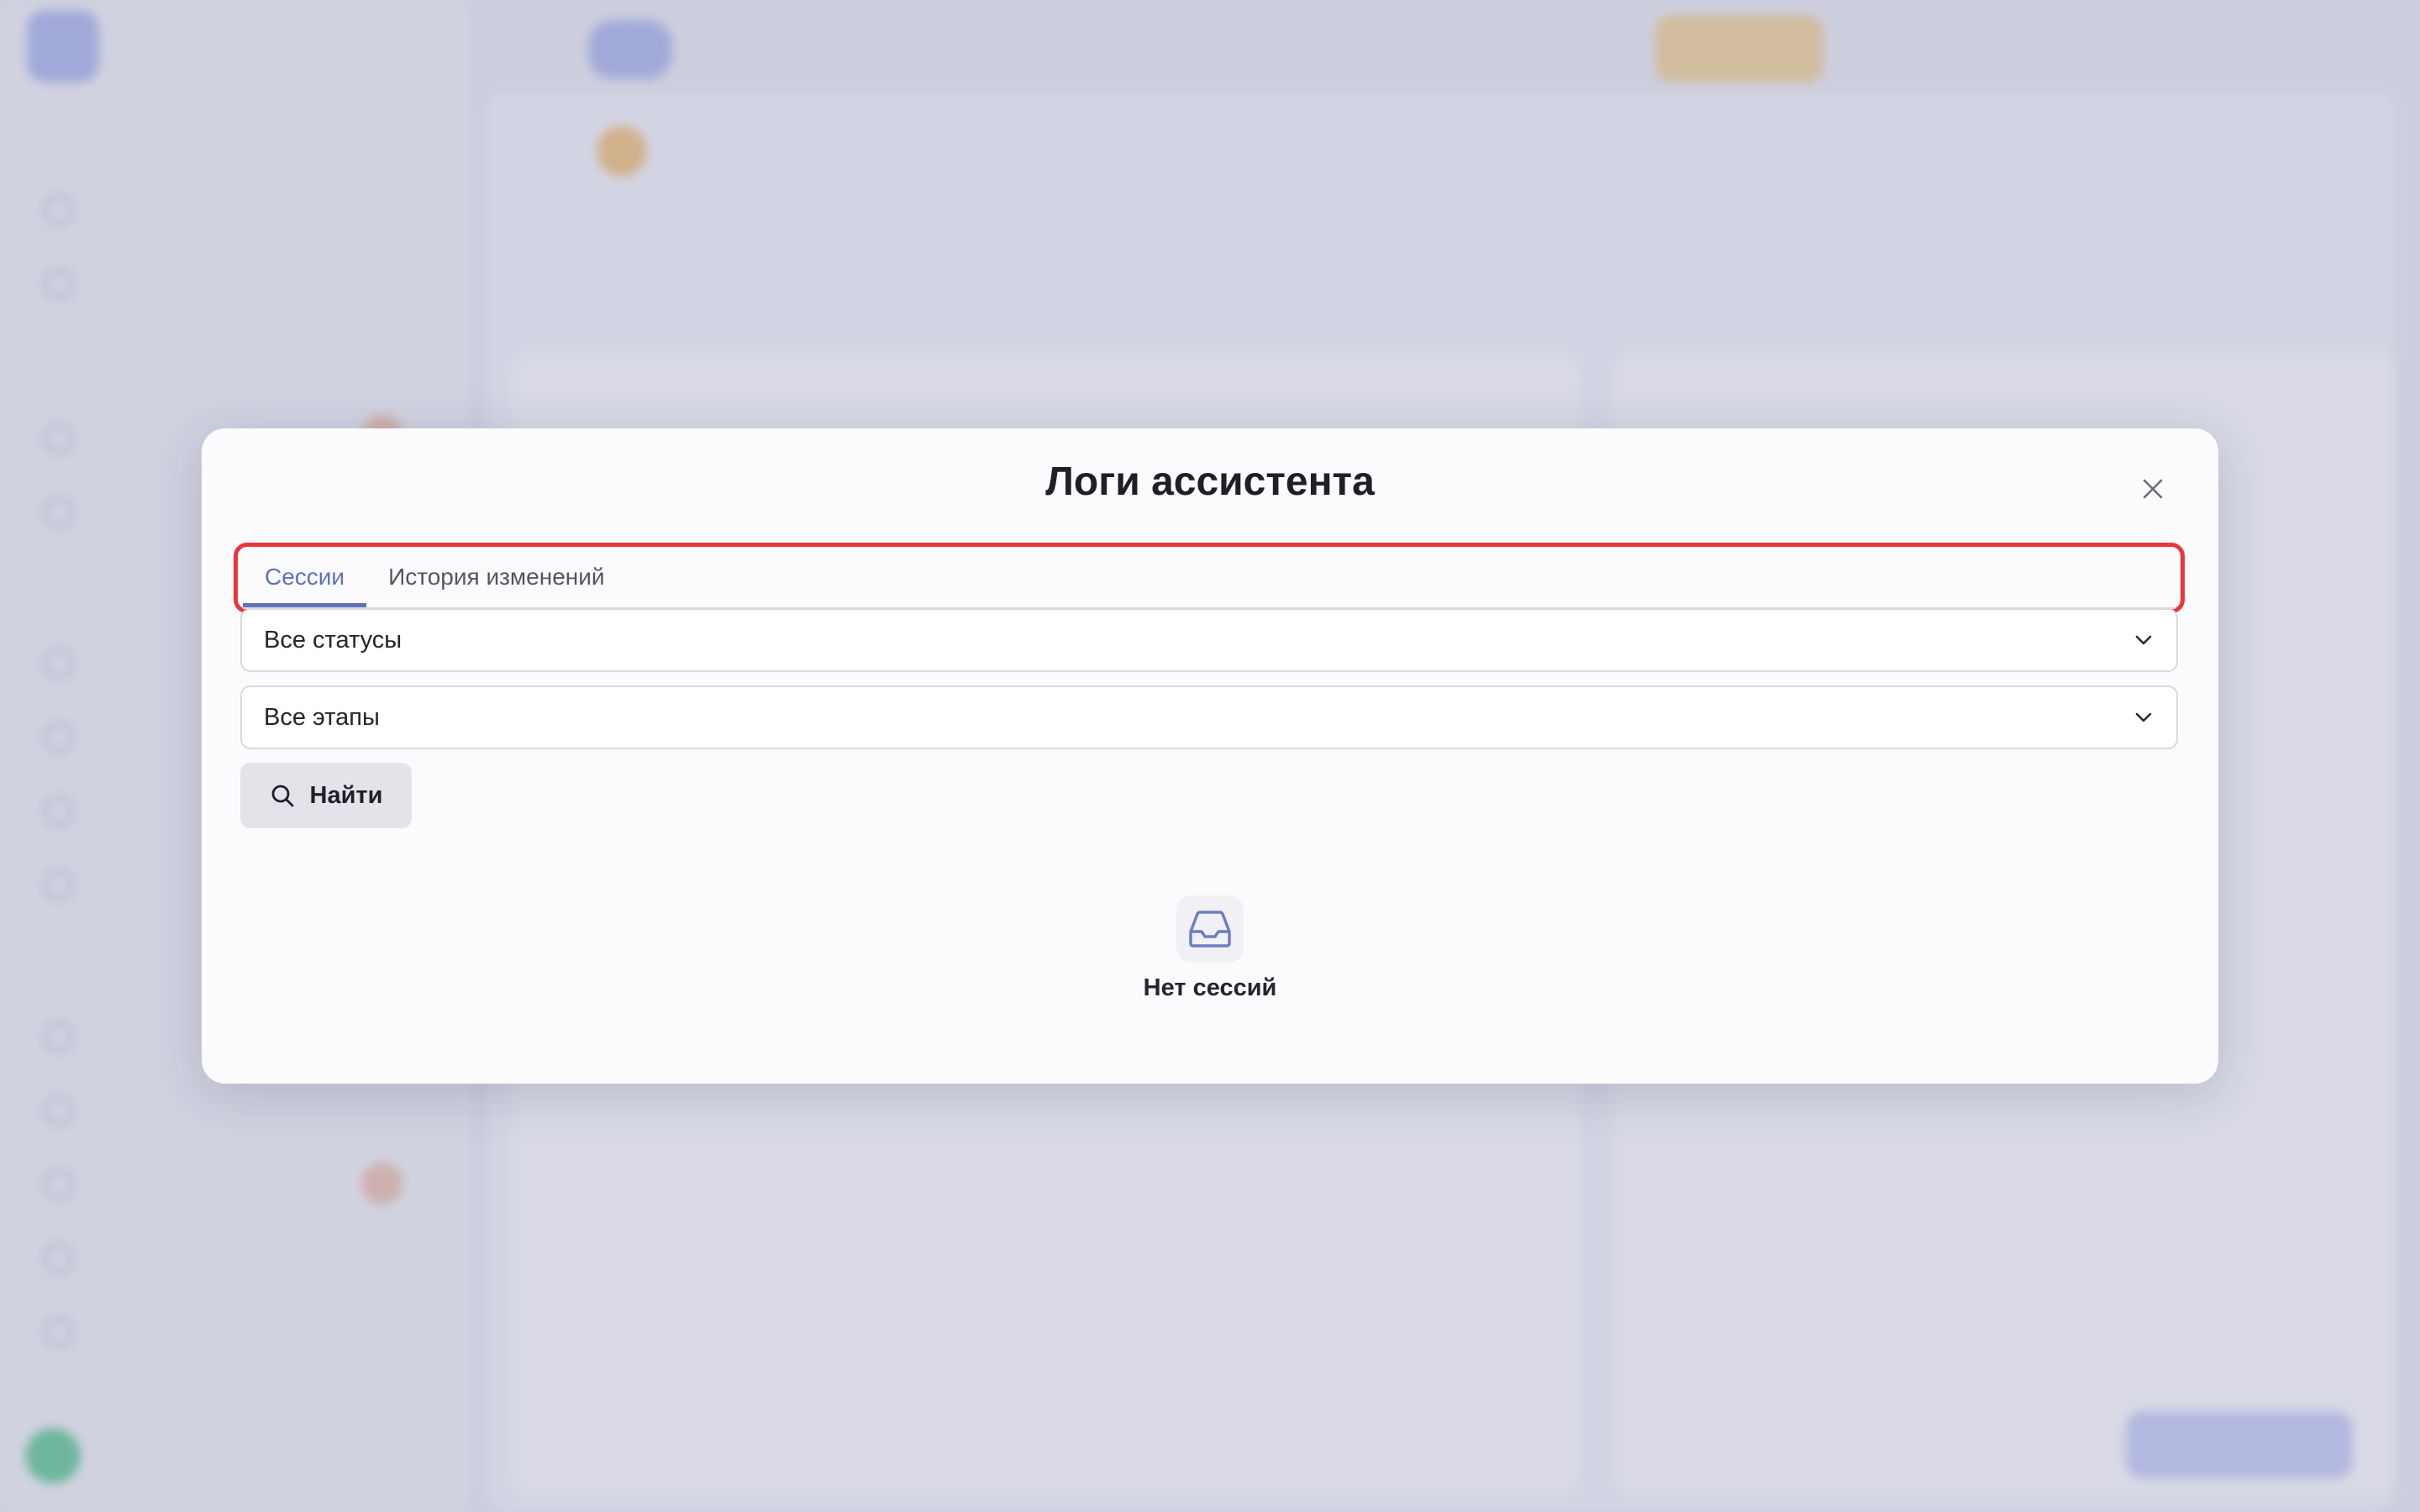 Image resolution: width=2420 pixels, height=1512 pixels. I want to click on inbox-icon, so click(1210, 929).